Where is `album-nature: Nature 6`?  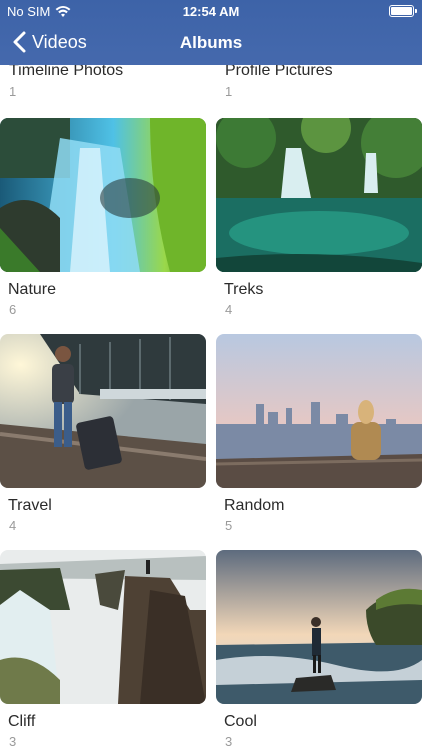
album-nature: Nature 6 is located at coordinates (103, 217).